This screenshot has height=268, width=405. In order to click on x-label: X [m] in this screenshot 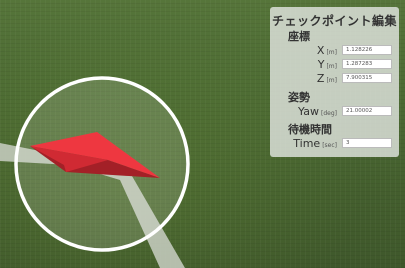, I will do `click(326, 50)`.